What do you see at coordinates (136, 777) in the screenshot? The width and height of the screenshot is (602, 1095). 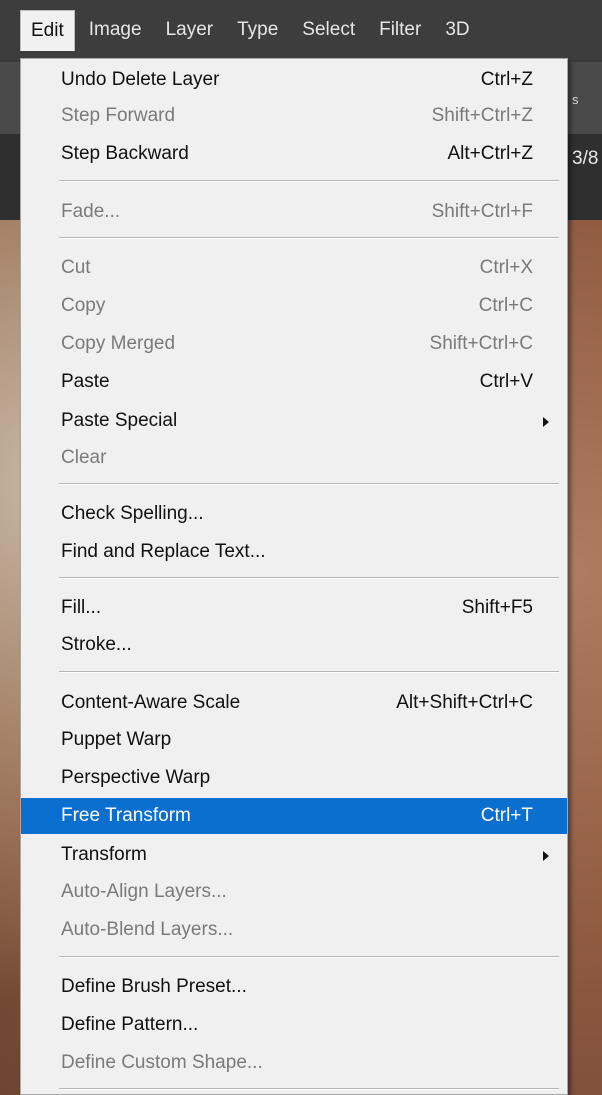 I see `menu-item-label: Perspective Warp` at bounding box center [136, 777].